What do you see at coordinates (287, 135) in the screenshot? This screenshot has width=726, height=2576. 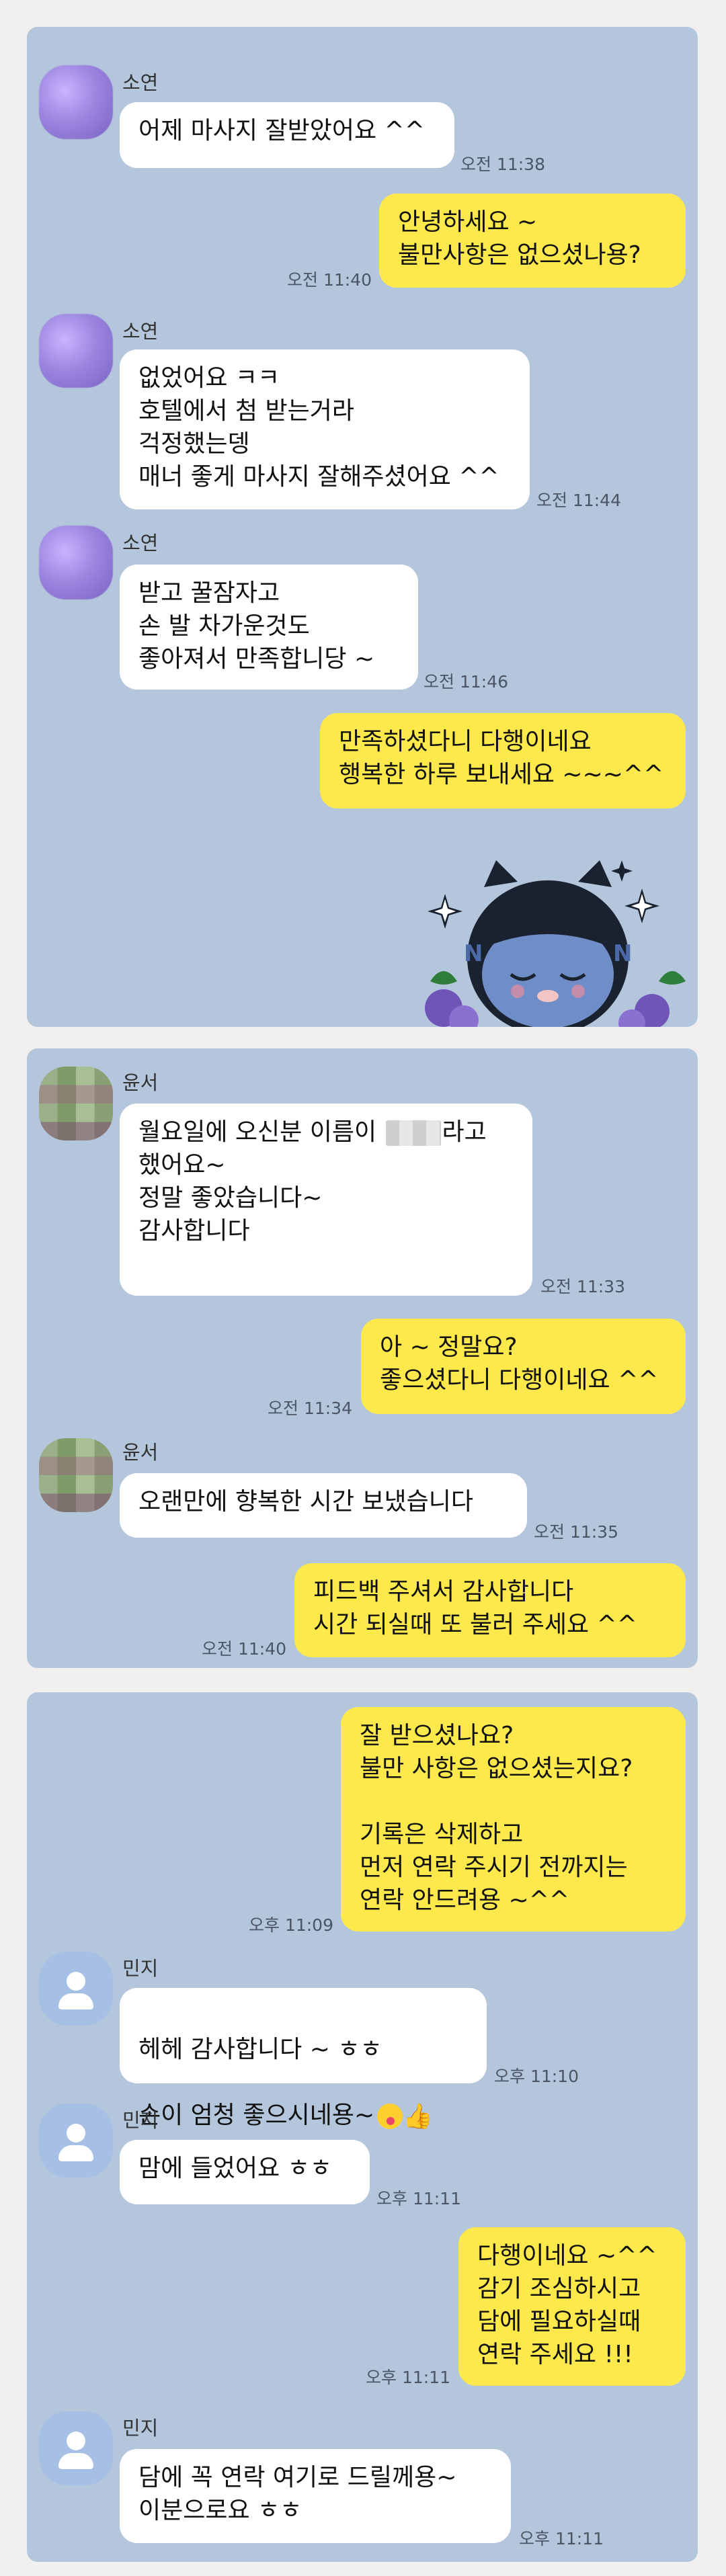 I see `message-bubble: 어제 마사지 잘받았어요 ^^` at bounding box center [287, 135].